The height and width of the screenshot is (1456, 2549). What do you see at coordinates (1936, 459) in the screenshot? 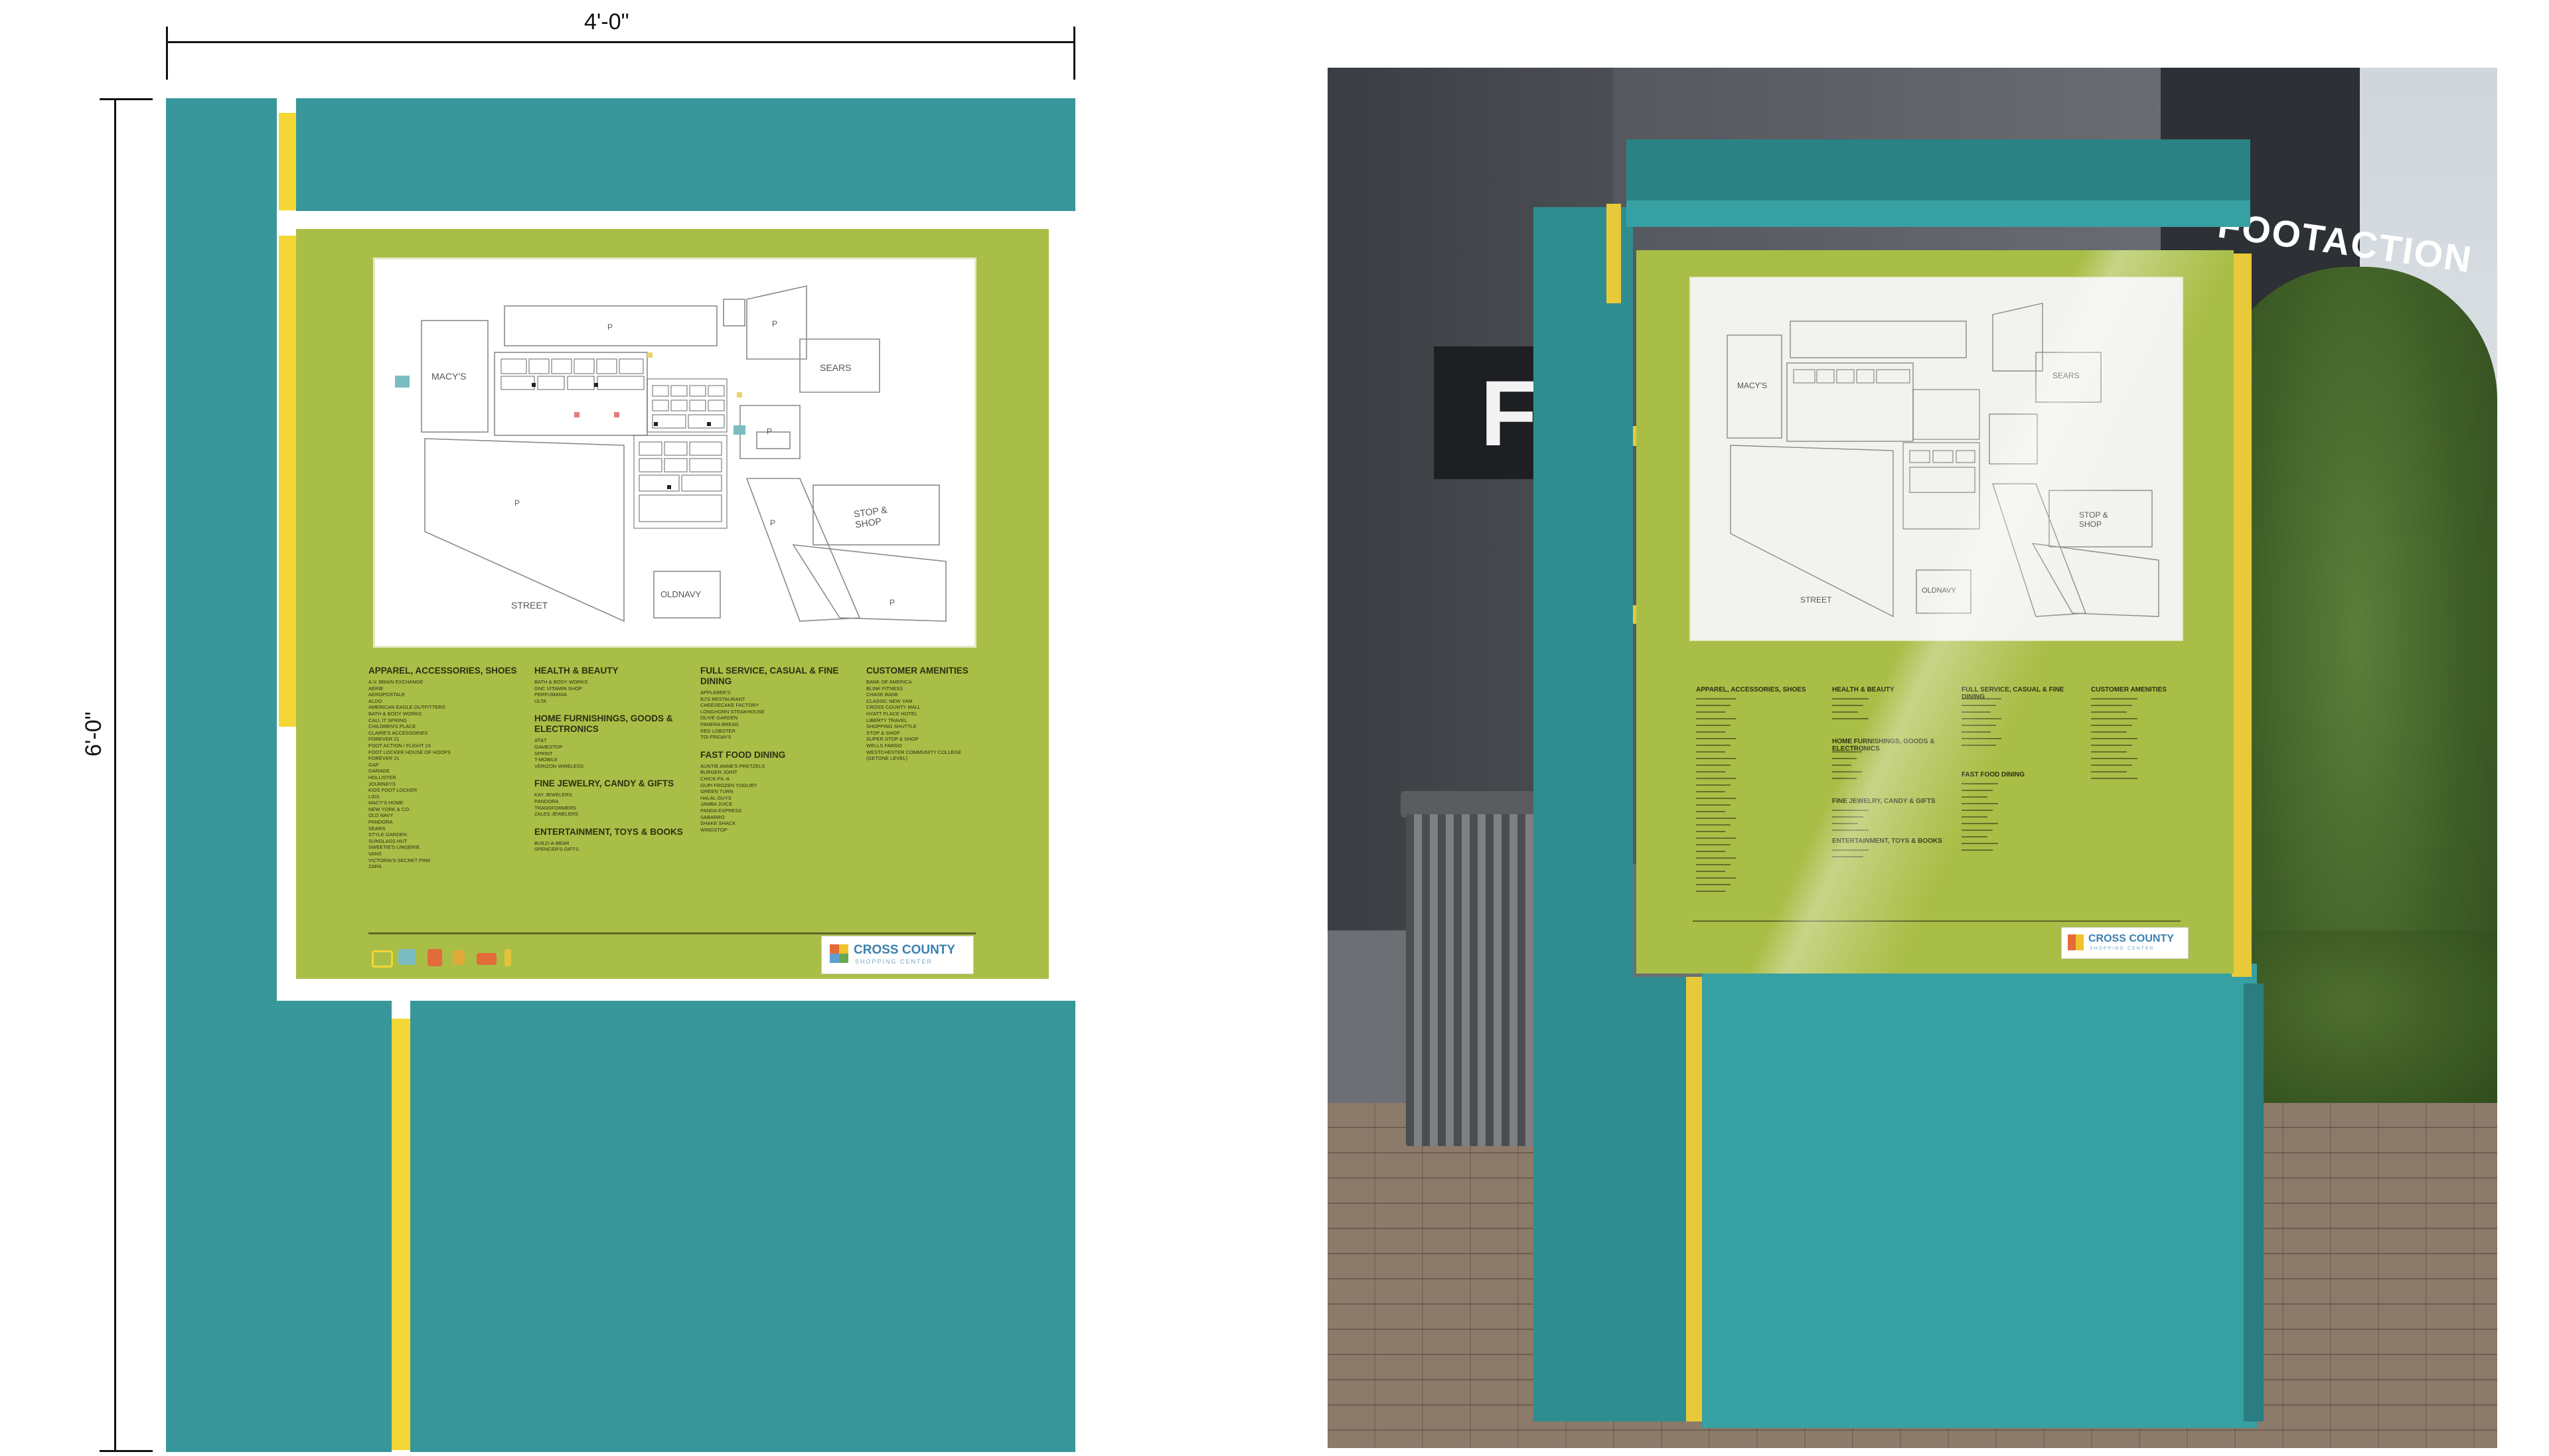
I see `photo-sign-map: MACY'S SEARS STOP & SHOP OLDNAVY STREET` at bounding box center [1936, 459].